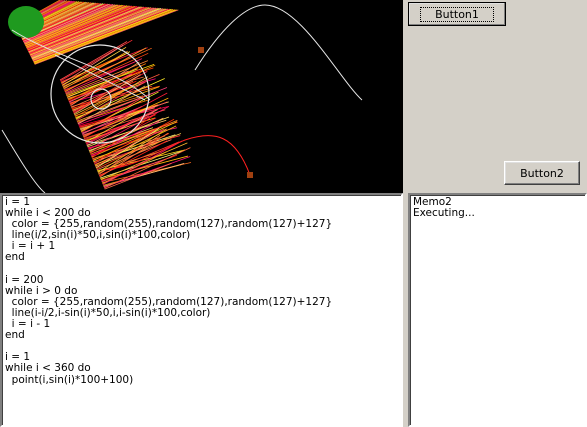  I want to click on memo-line: i = i + 1, so click(30, 246).